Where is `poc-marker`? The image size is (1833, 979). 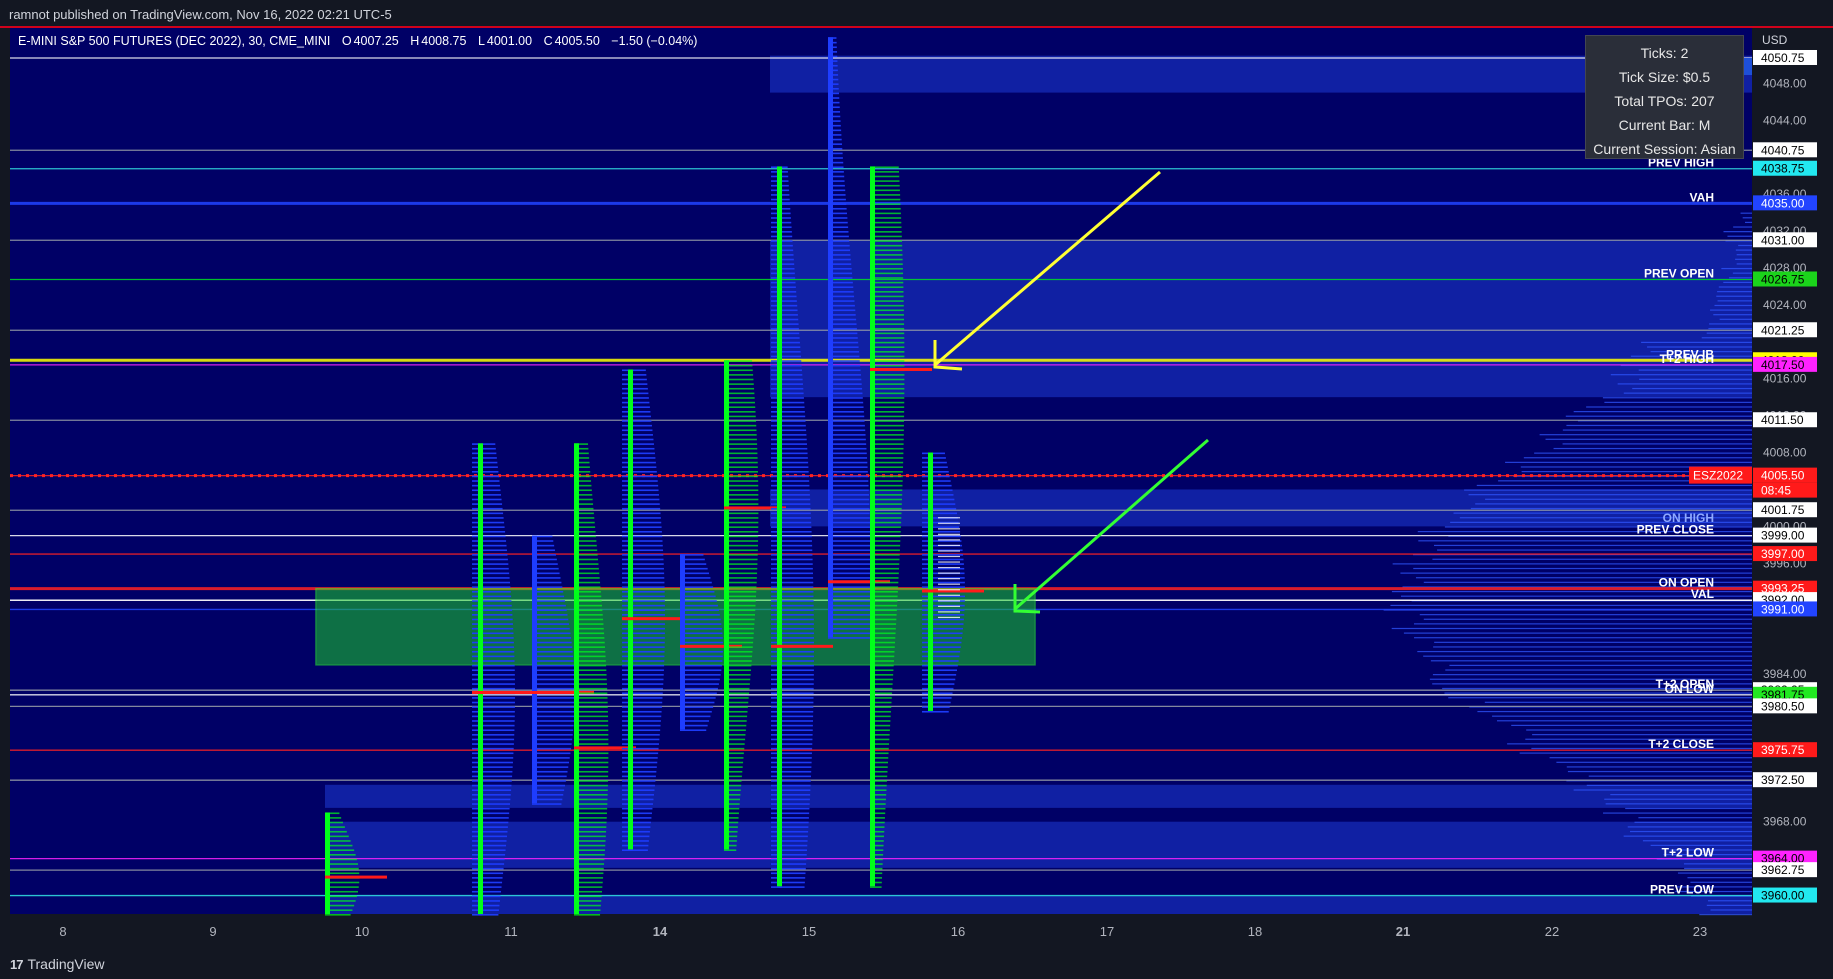
poc-marker is located at coordinates (802, 646).